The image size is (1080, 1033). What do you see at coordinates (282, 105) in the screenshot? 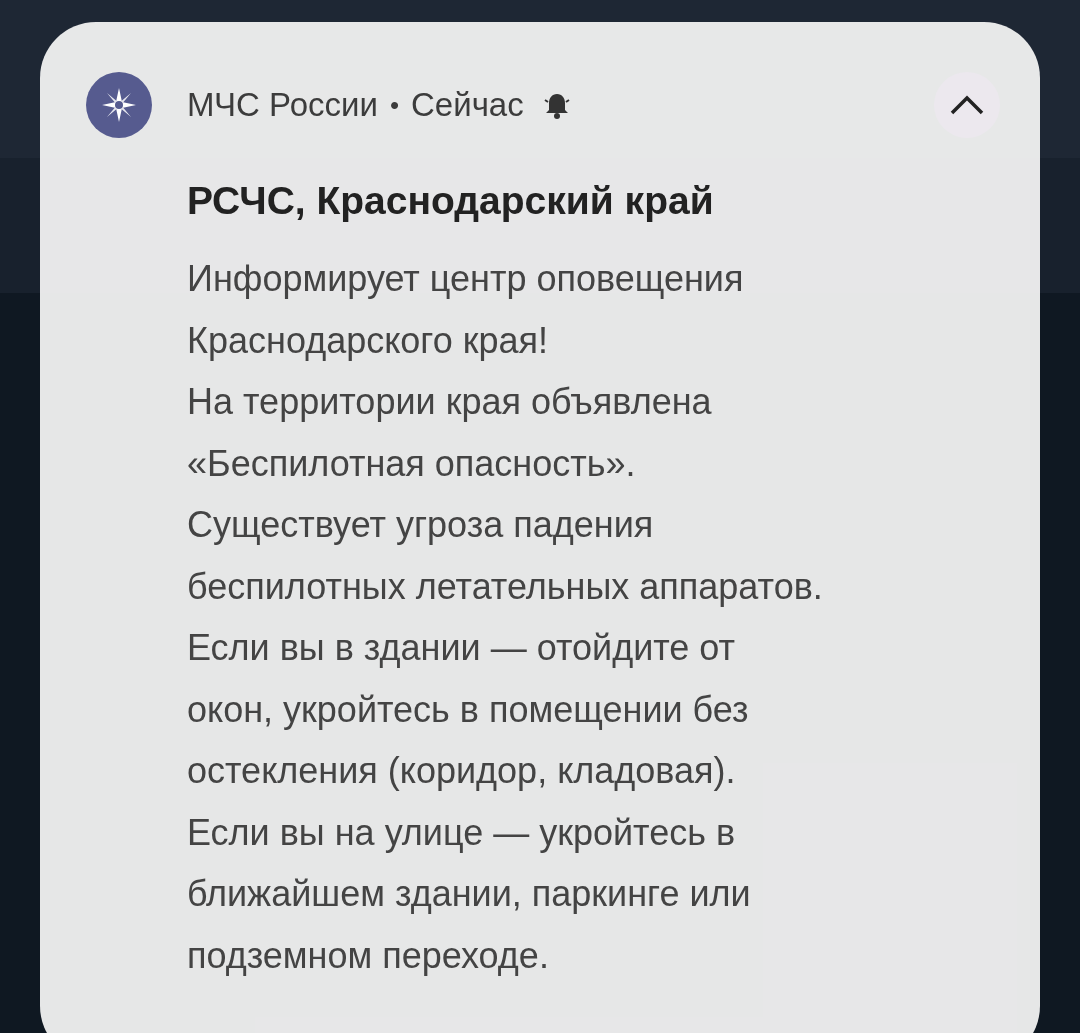
I see `app-name: МЧС России` at bounding box center [282, 105].